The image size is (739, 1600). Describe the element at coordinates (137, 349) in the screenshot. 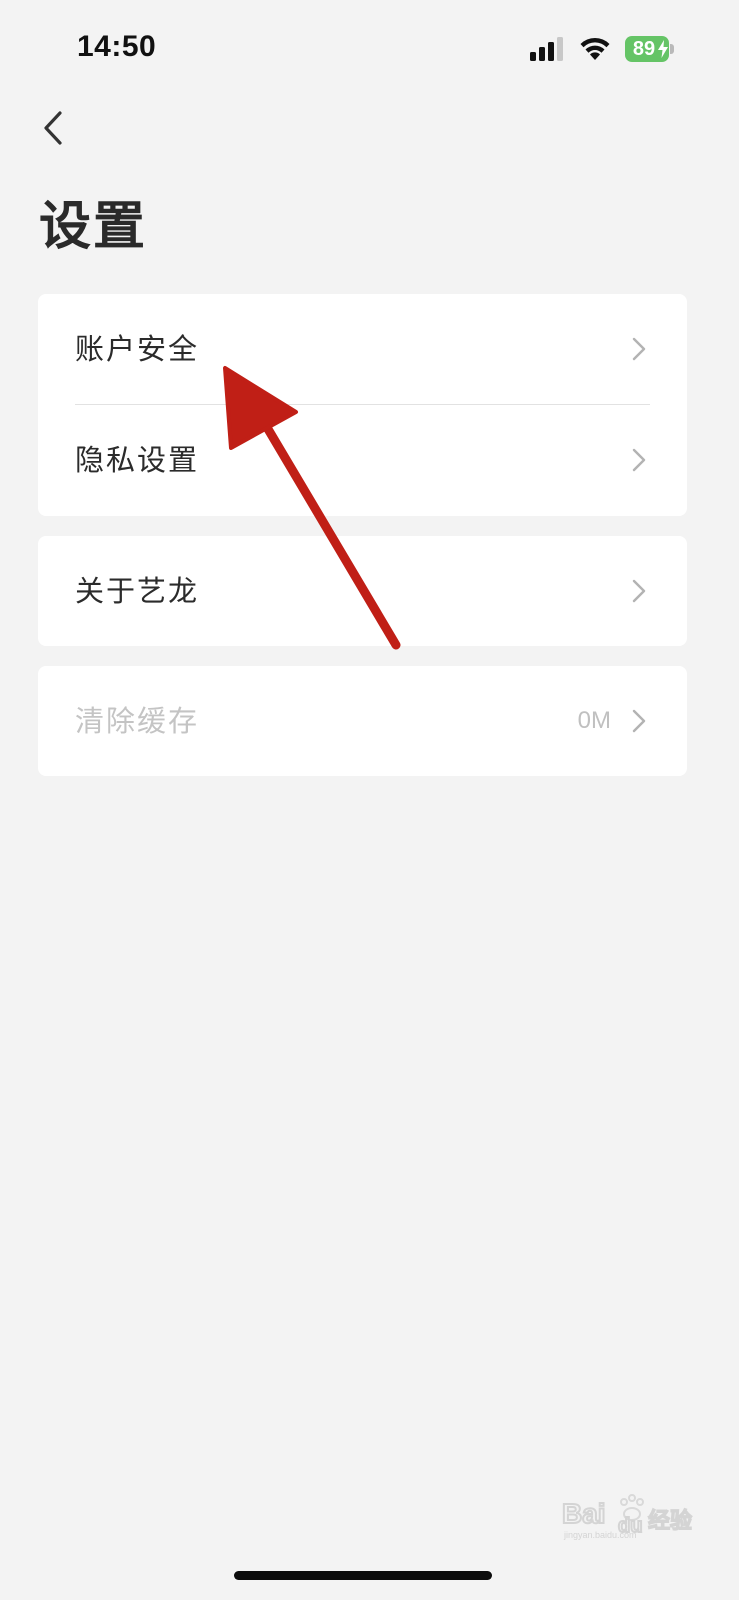

I see `account-security-label: 账户安全` at that location.